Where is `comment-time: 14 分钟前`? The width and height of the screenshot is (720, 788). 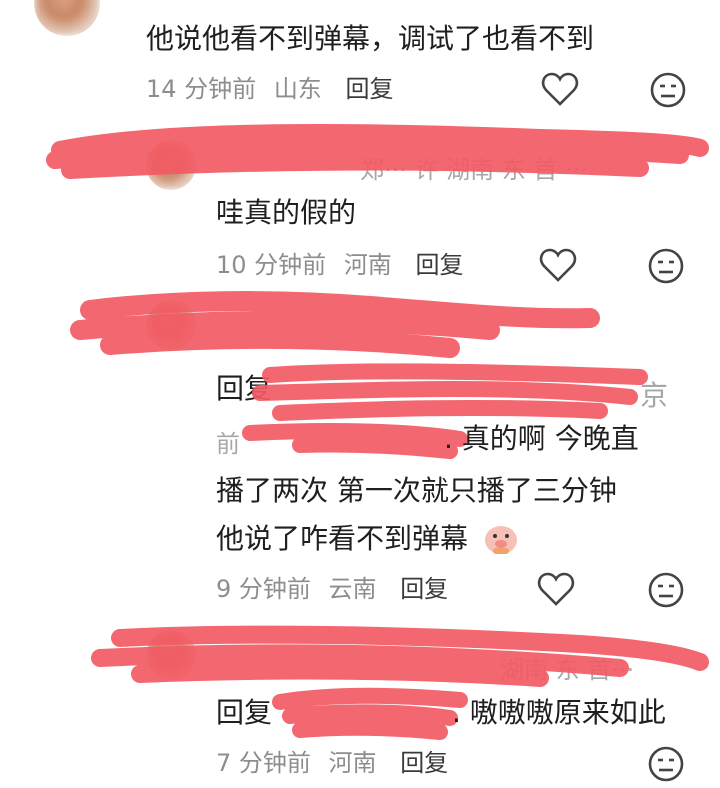
comment-time: 14 分钟前 is located at coordinates (201, 89).